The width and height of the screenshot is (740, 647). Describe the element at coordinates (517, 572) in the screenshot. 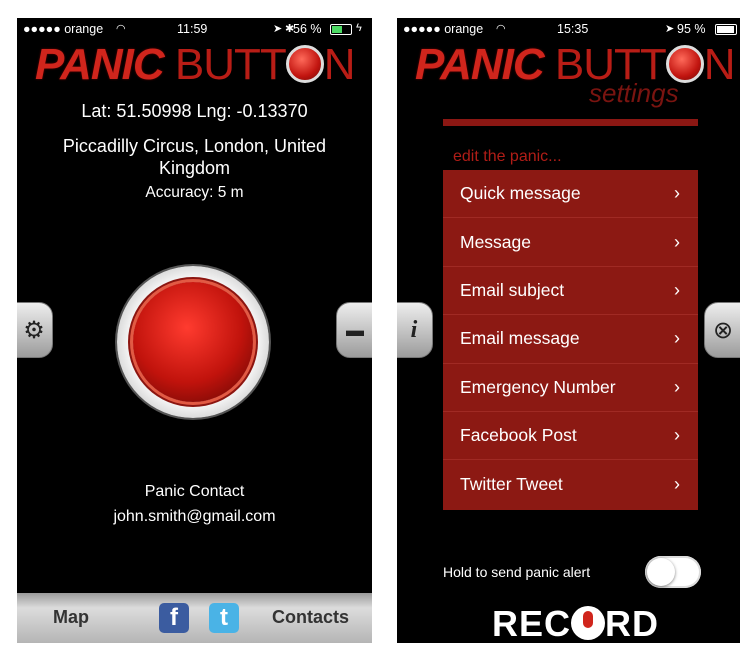

I see `hold-label: Hold to send panic alert` at that location.